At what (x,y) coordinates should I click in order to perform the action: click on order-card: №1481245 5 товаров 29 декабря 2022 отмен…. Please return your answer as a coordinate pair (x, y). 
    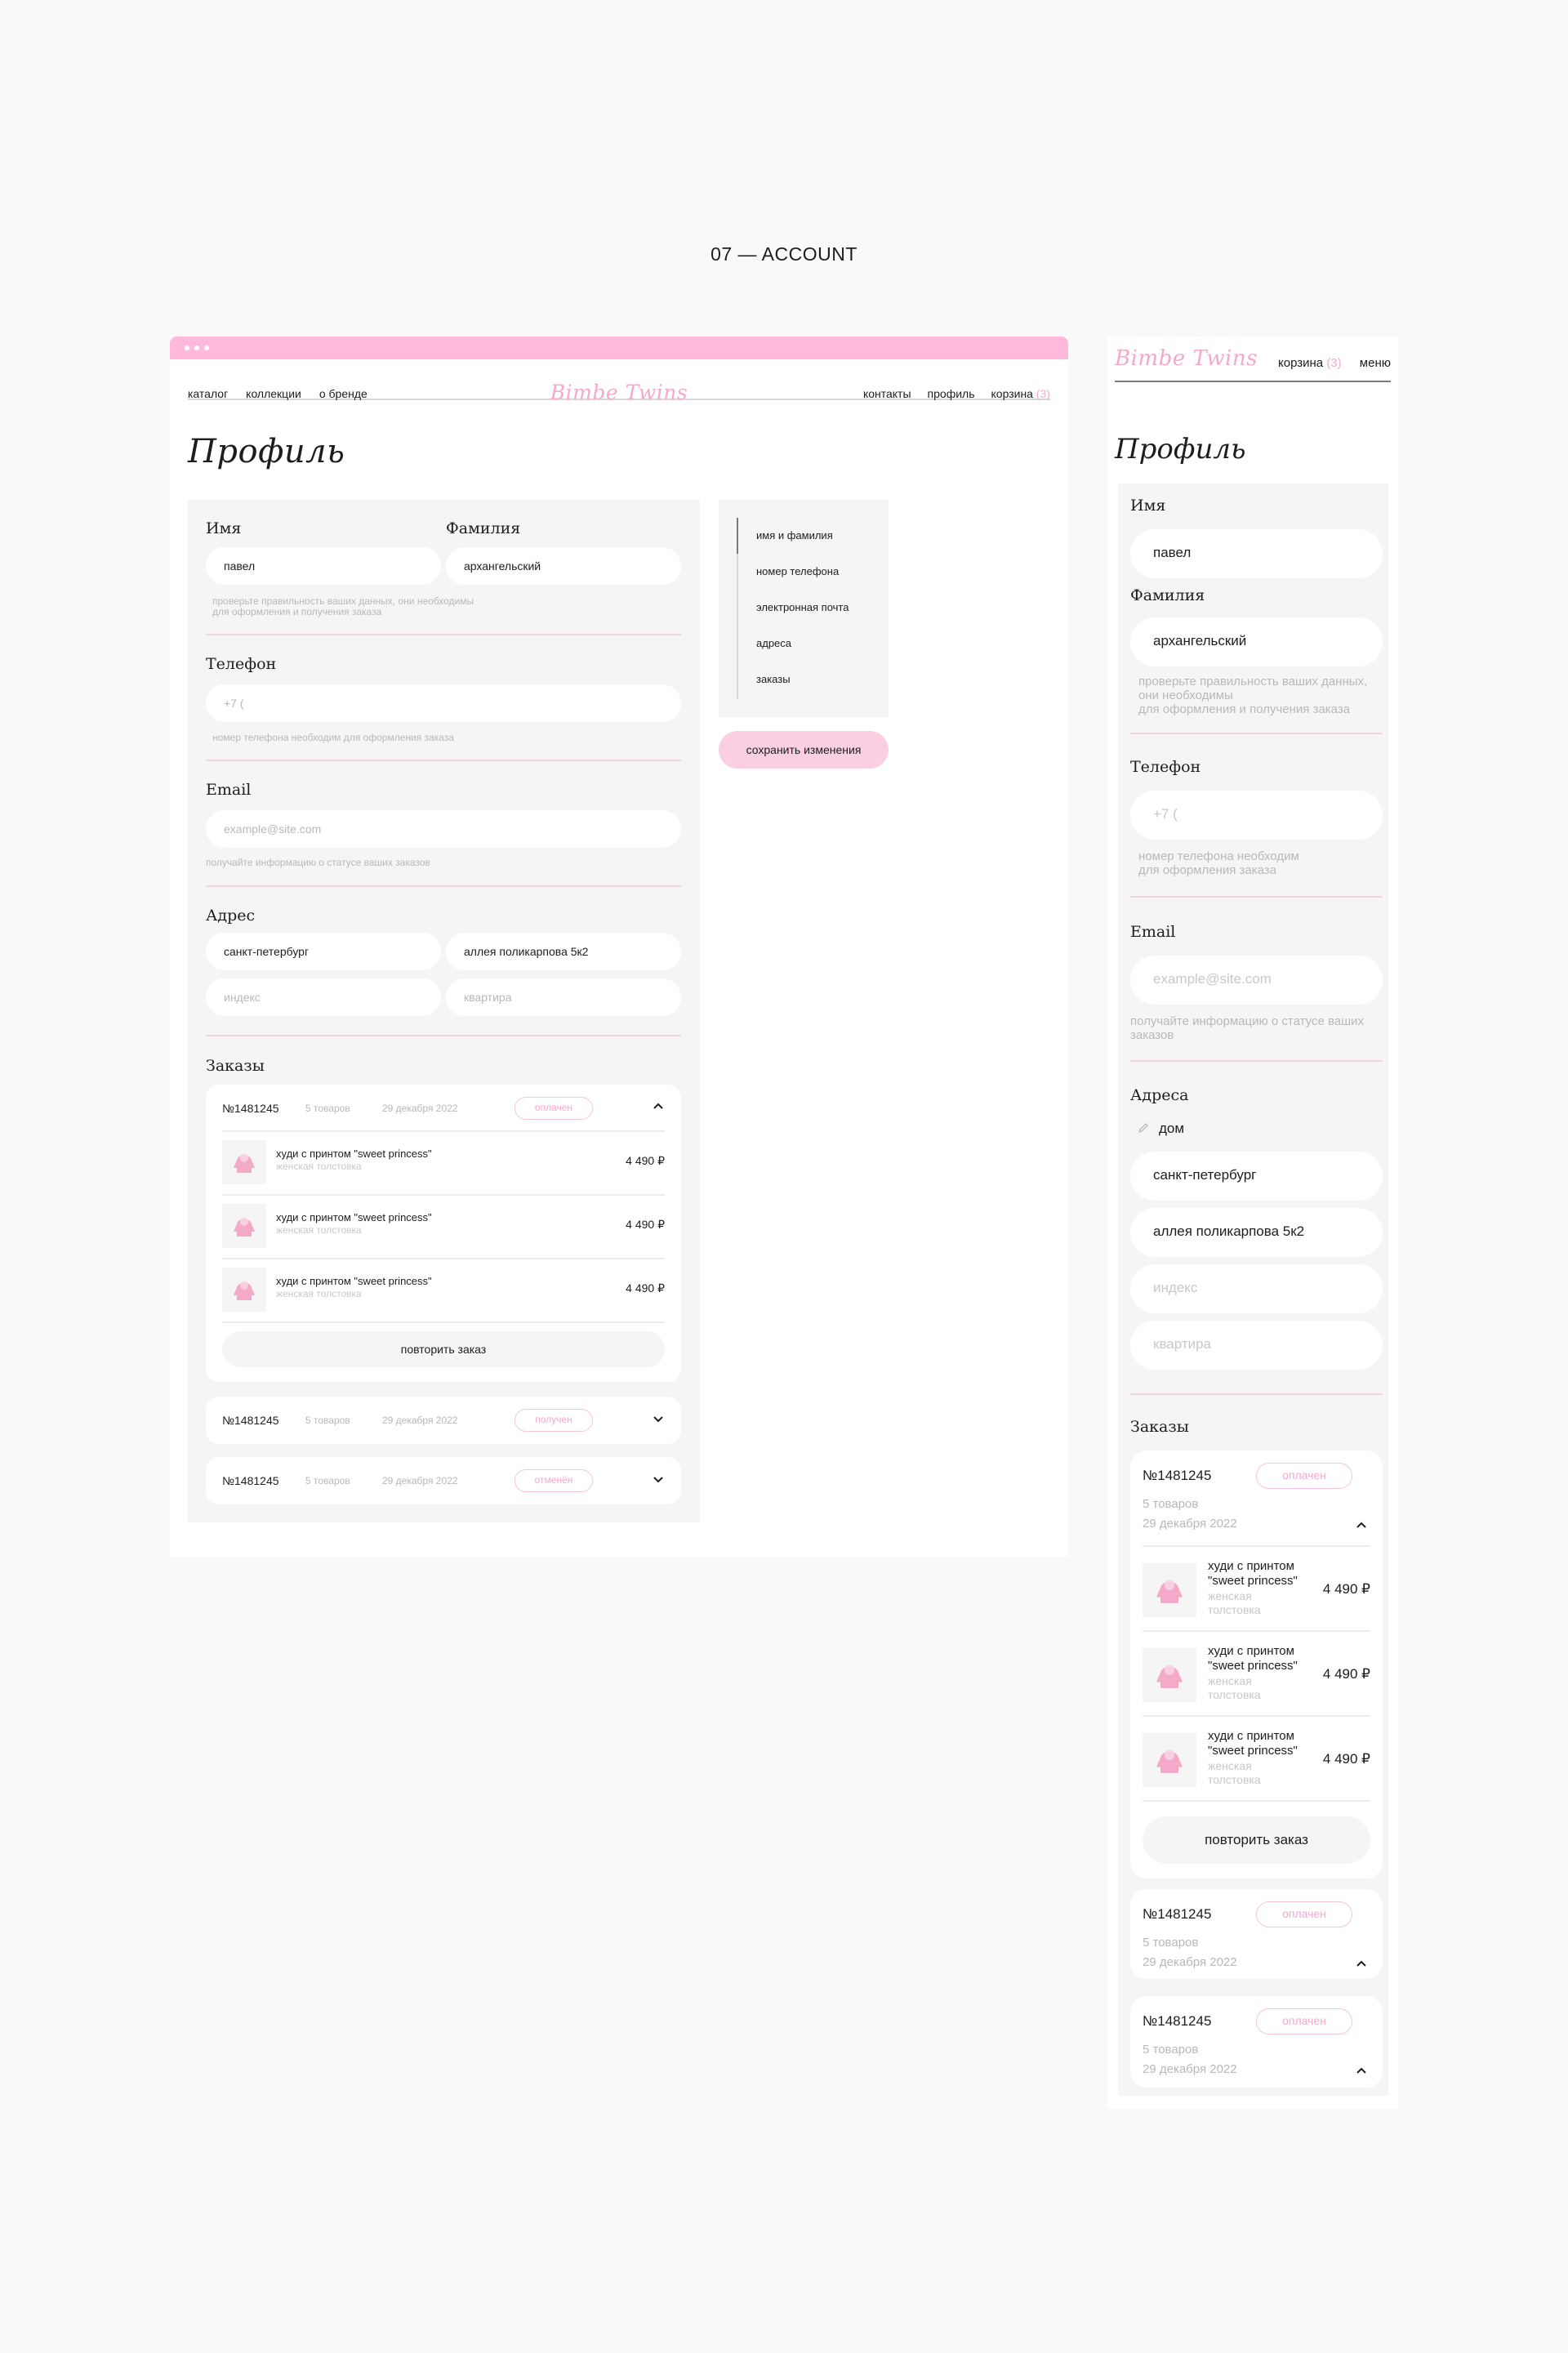
    Looking at the image, I should click on (443, 1481).